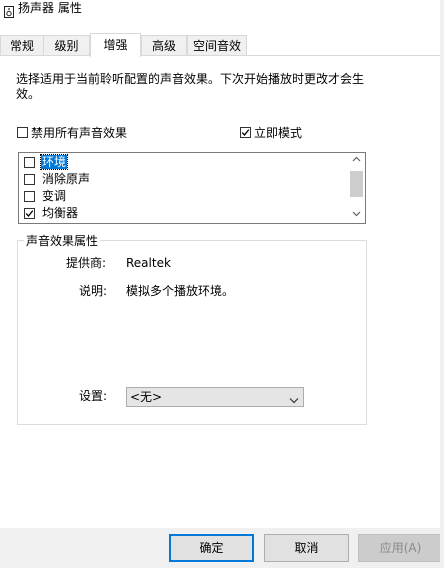  Describe the element at coordinates (182, 162) in the screenshot. I see `list-item-environment: 环境` at that location.